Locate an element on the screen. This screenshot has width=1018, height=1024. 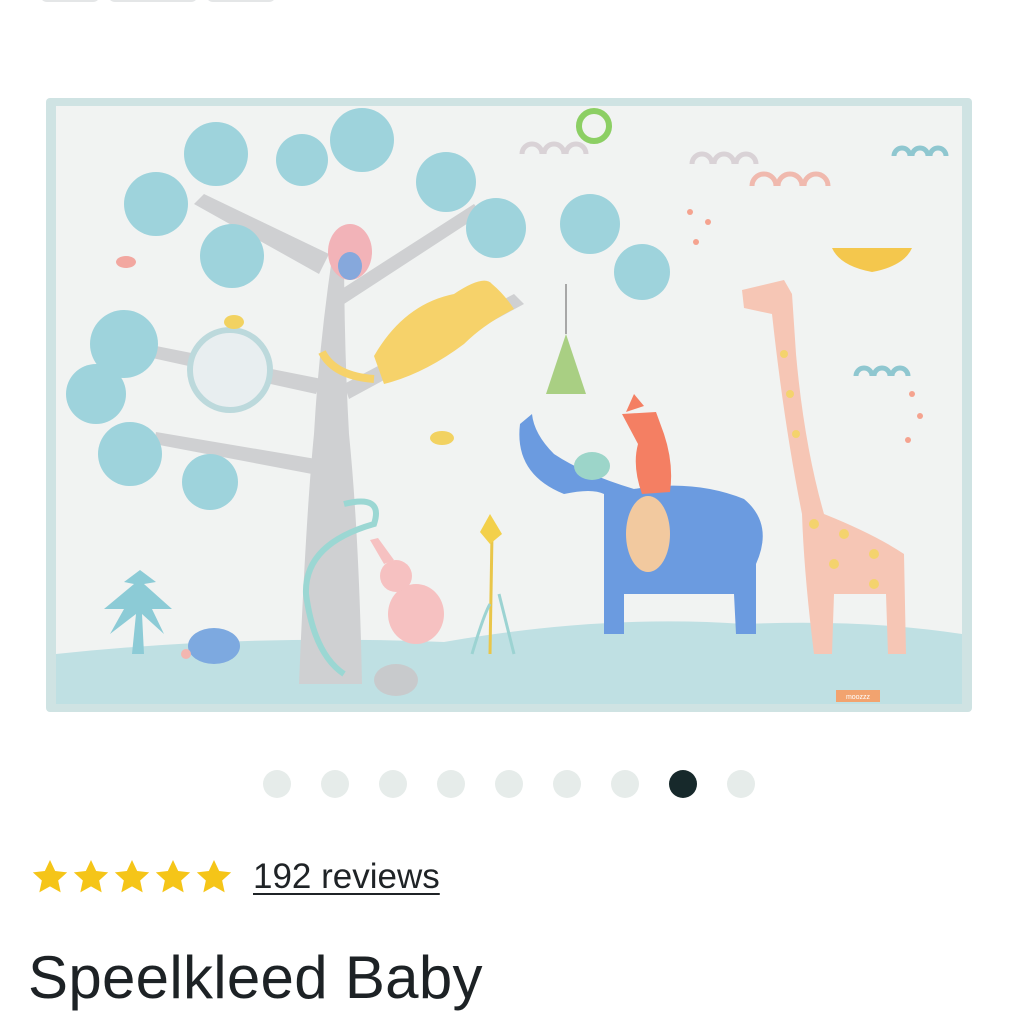
image-pagination is located at coordinates (509, 784).